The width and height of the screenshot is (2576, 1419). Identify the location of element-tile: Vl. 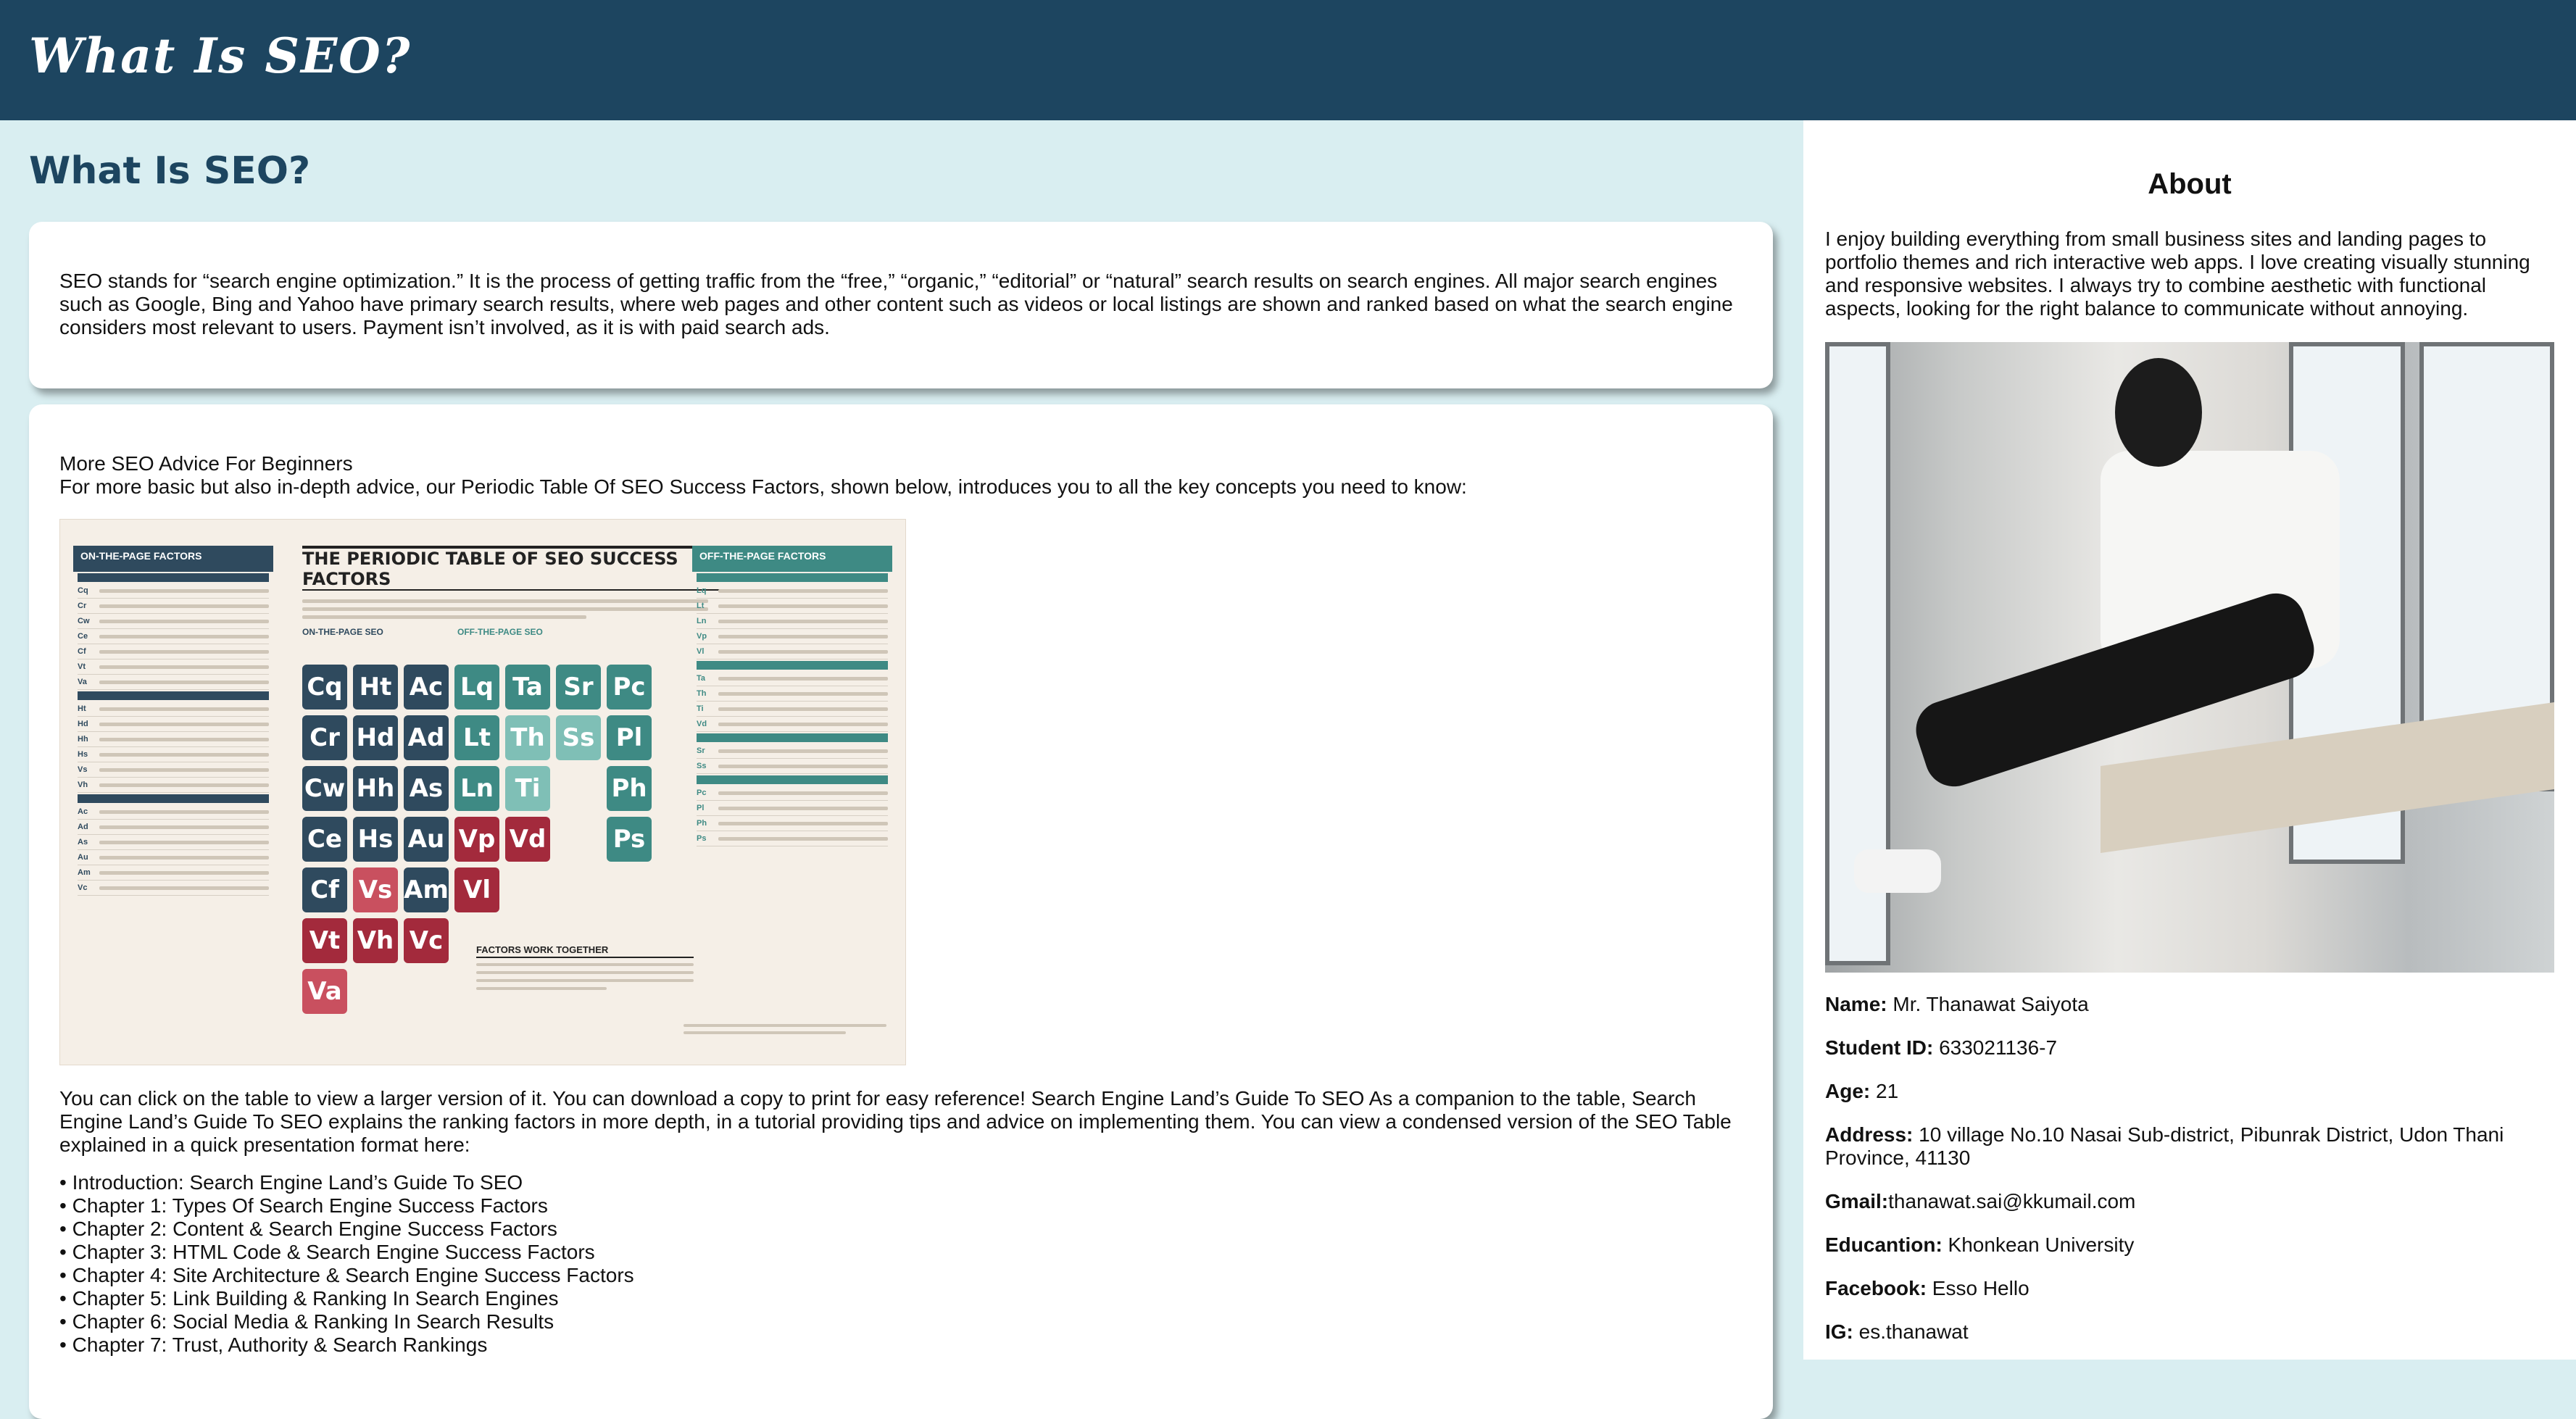
(476, 889).